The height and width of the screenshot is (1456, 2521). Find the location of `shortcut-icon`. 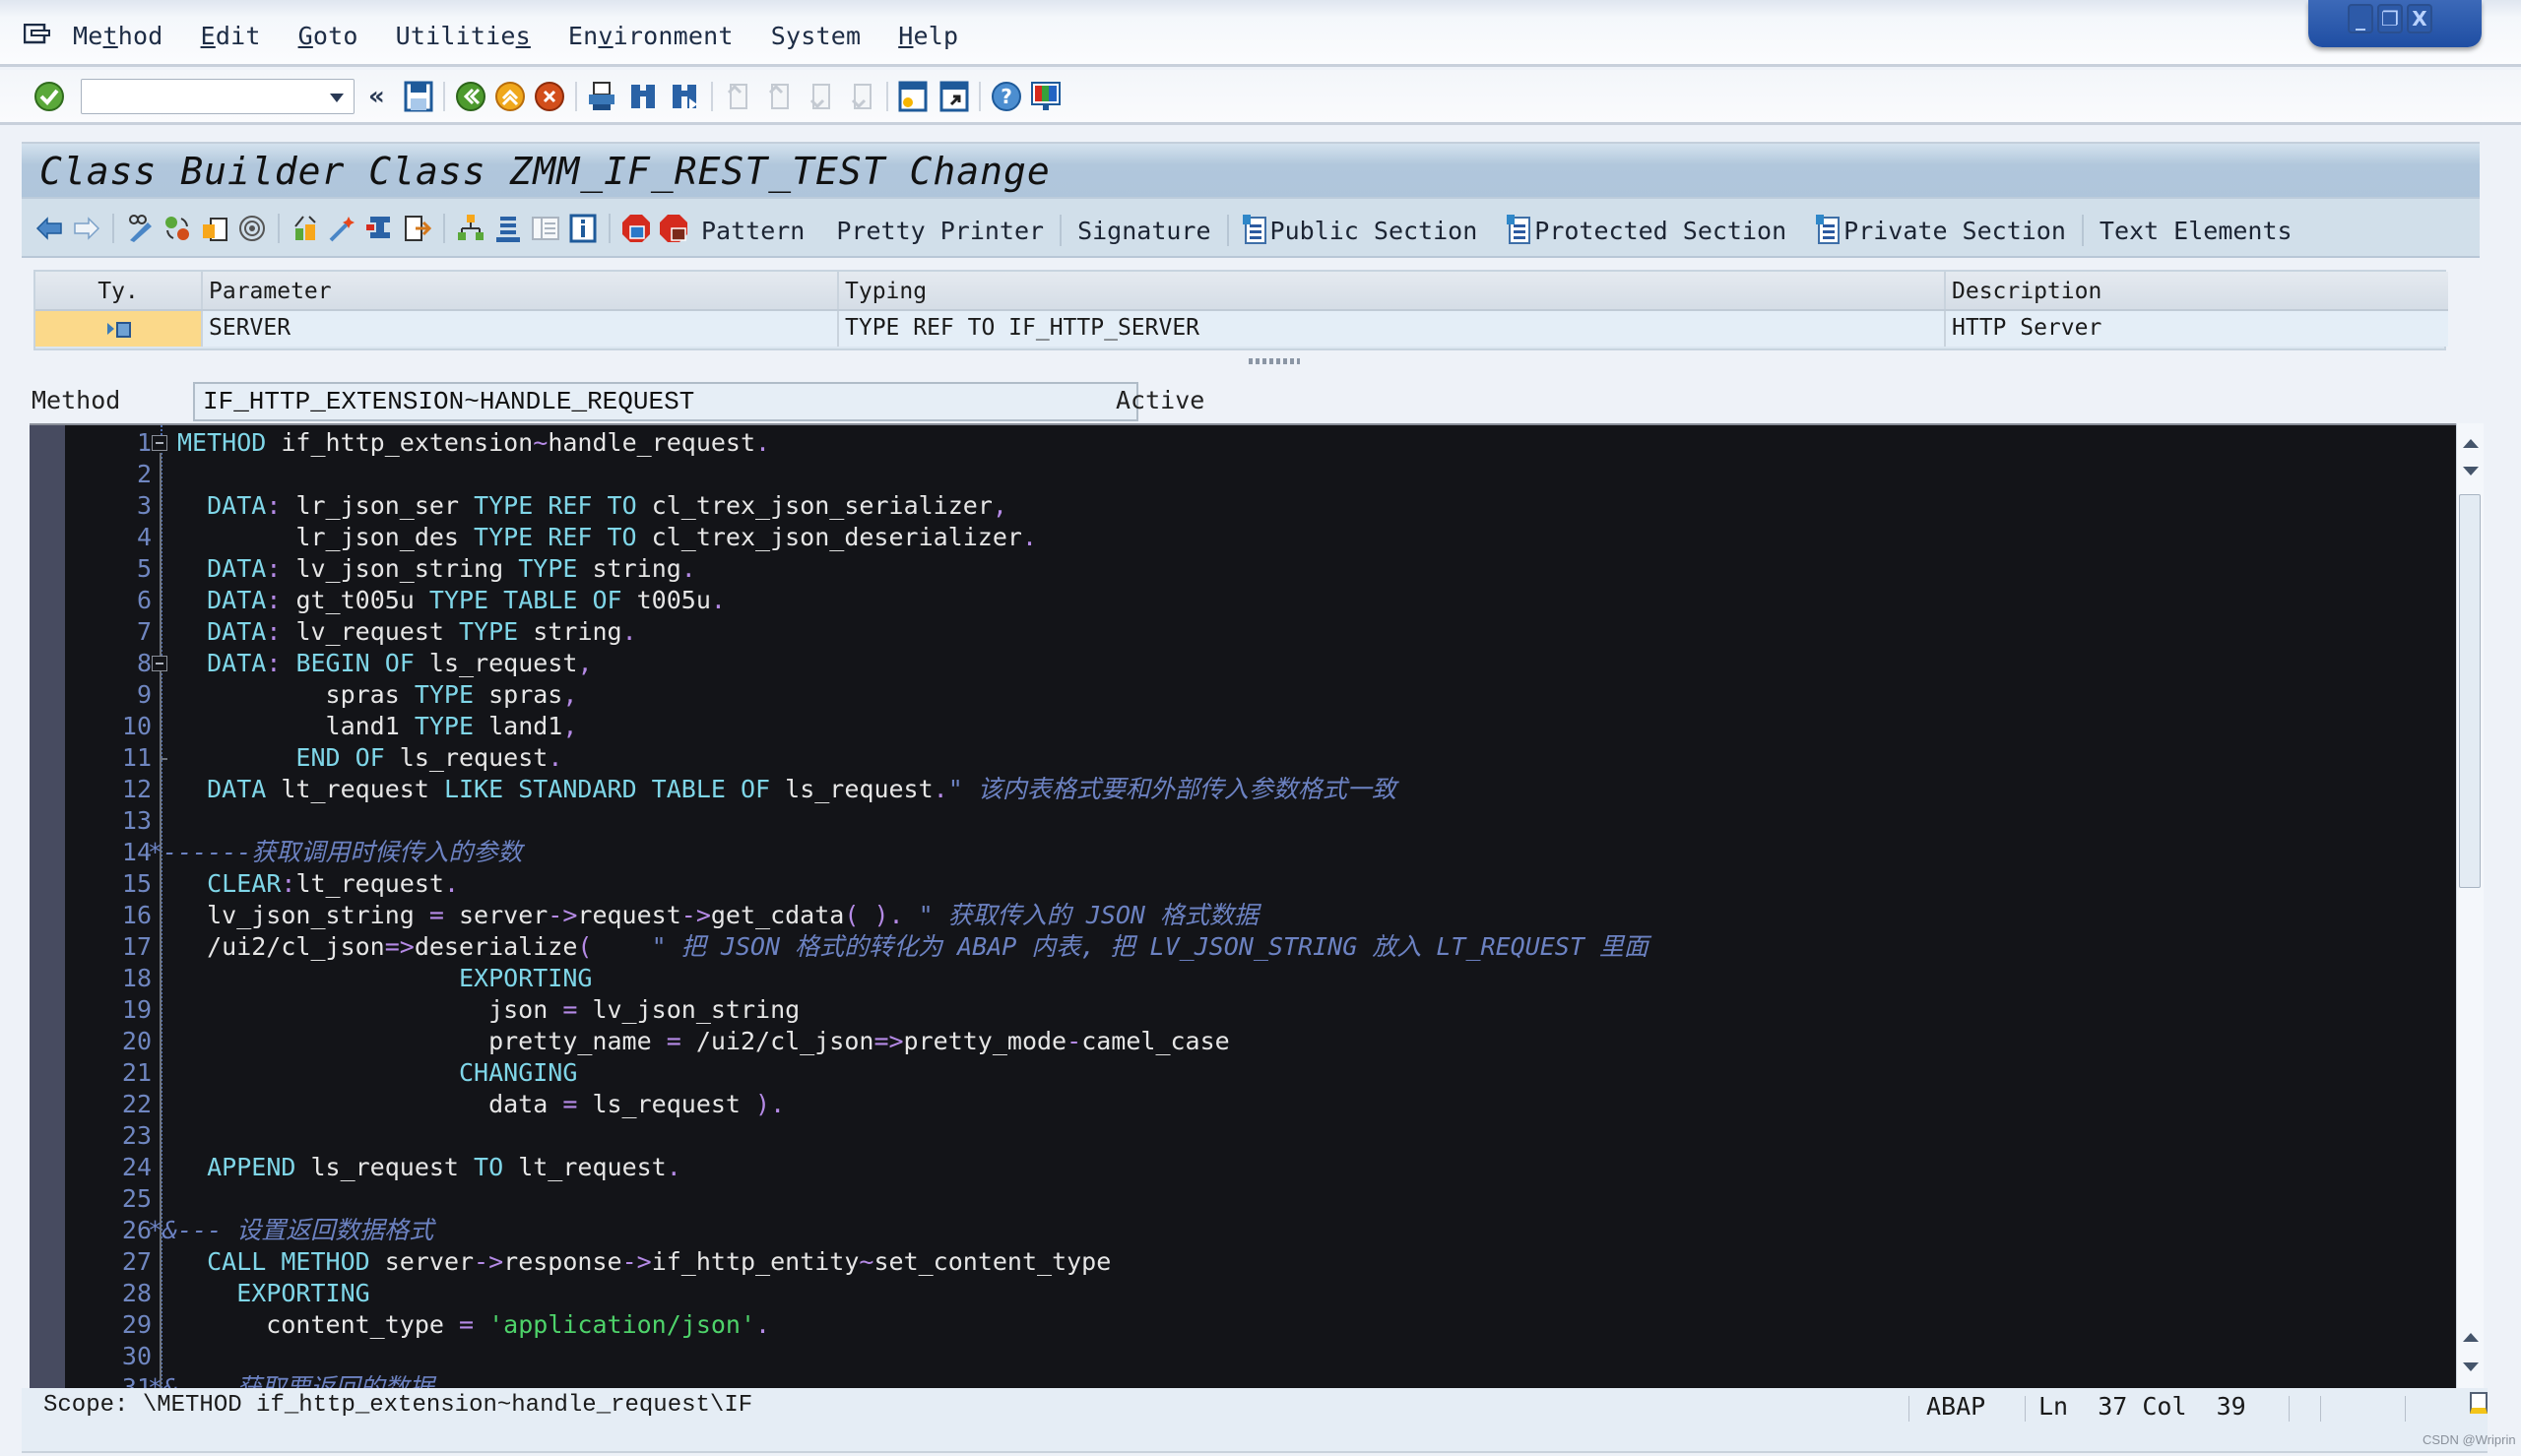

shortcut-icon is located at coordinates (954, 96).